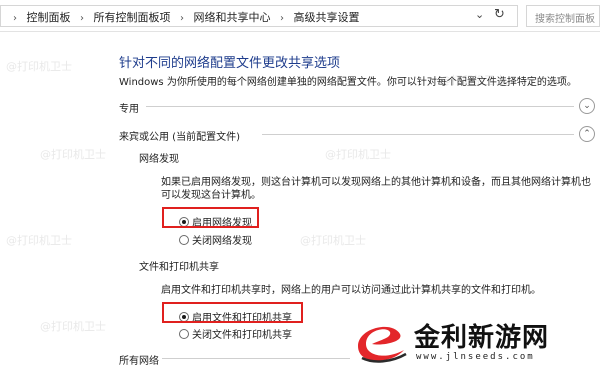 The height and width of the screenshot is (370, 600). What do you see at coordinates (179, 267) in the screenshot?
I see `file-printer-sharing-heading: 文件和打印机共享` at bounding box center [179, 267].